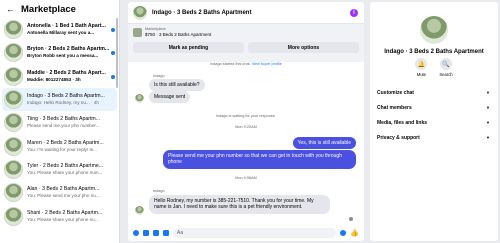 This screenshot has width=500, height=243. I want to click on gif-icon, so click(166, 233).